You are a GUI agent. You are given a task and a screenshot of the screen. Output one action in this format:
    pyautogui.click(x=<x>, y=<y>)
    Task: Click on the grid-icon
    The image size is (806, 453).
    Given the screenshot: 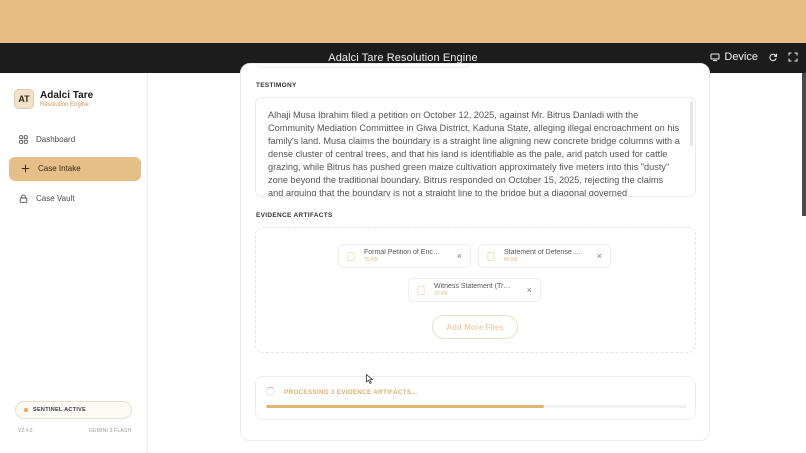 What is the action you would take?
    pyautogui.click(x=23, y=139)
    